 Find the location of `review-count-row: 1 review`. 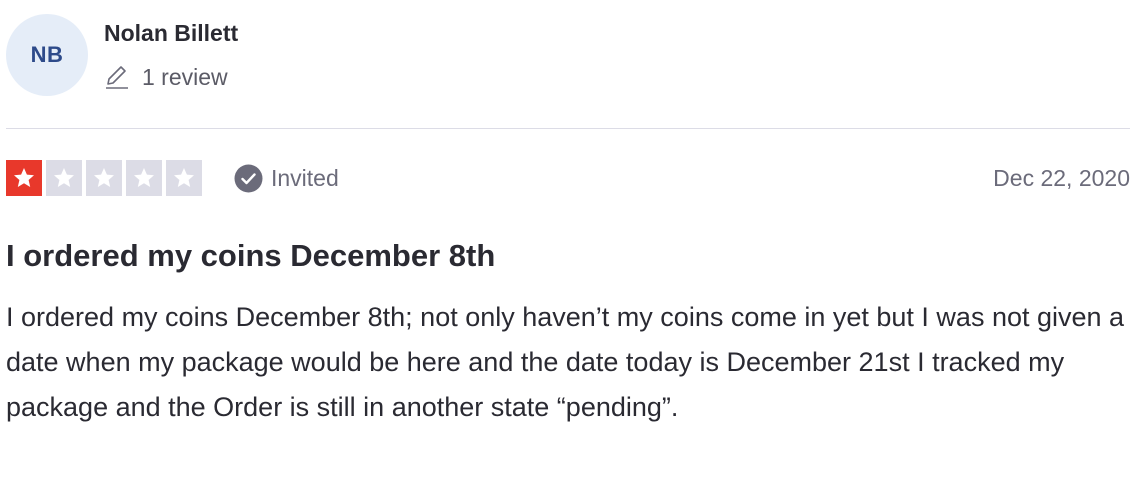

review-count-row: 1 review is located at coordinates (171, 77).